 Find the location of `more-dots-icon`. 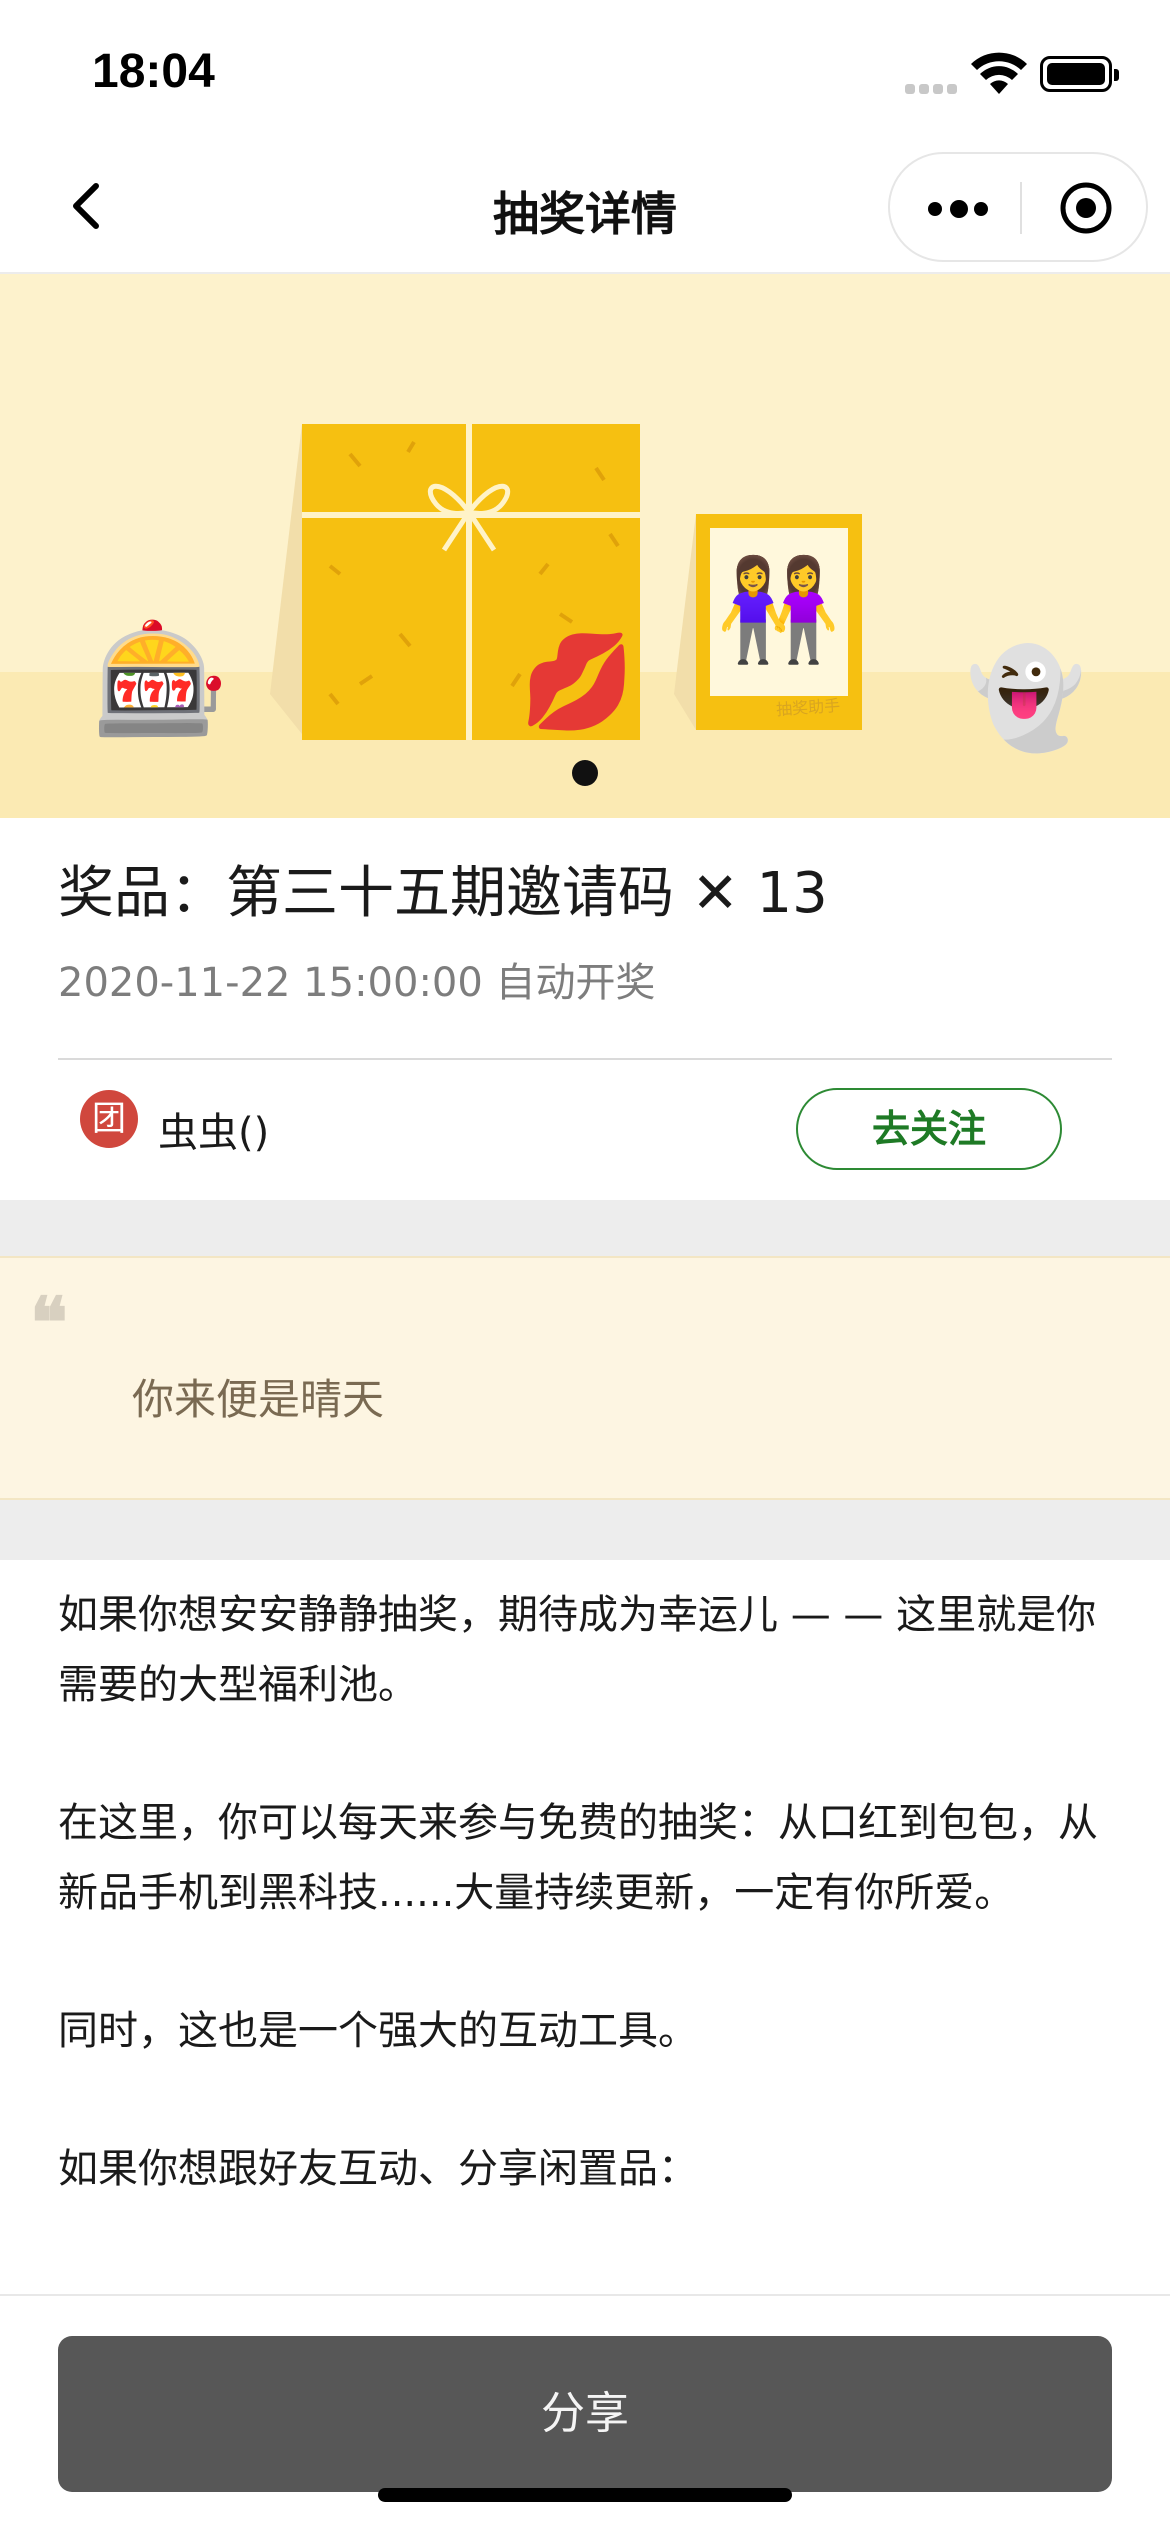

more-dots-icon is located at coordinates (958, 208).